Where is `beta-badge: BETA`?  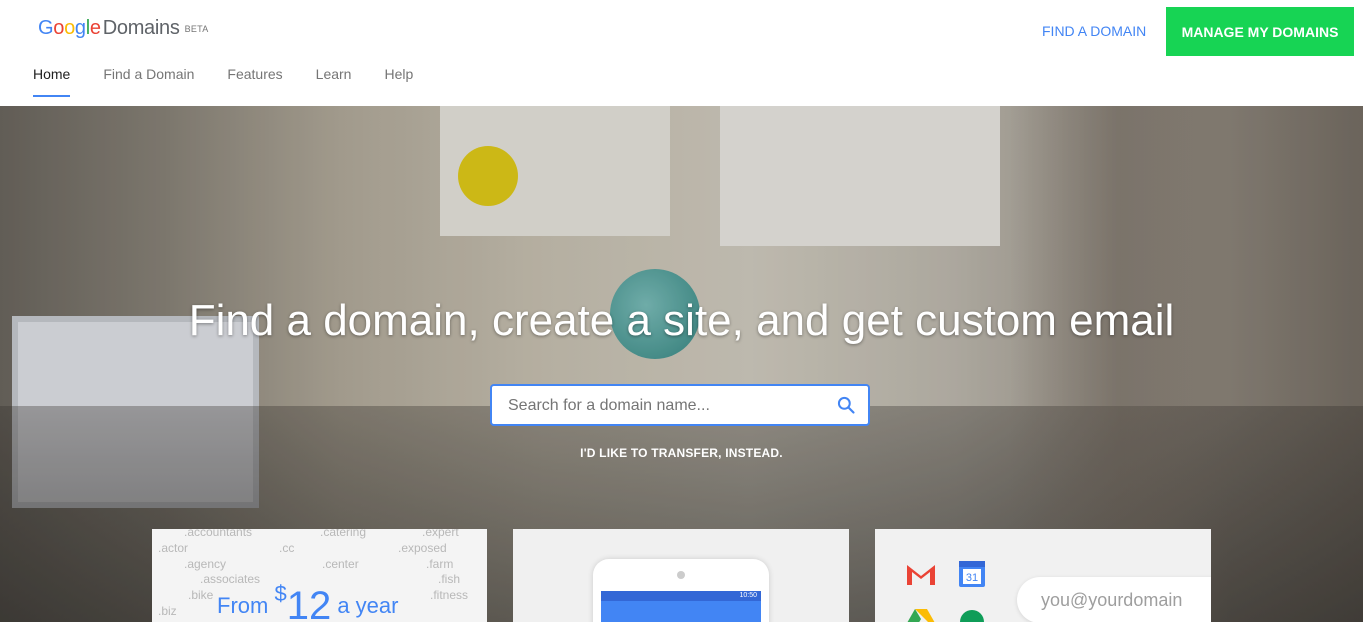
beta-badge: BETA is located at coordinates (196, 28).